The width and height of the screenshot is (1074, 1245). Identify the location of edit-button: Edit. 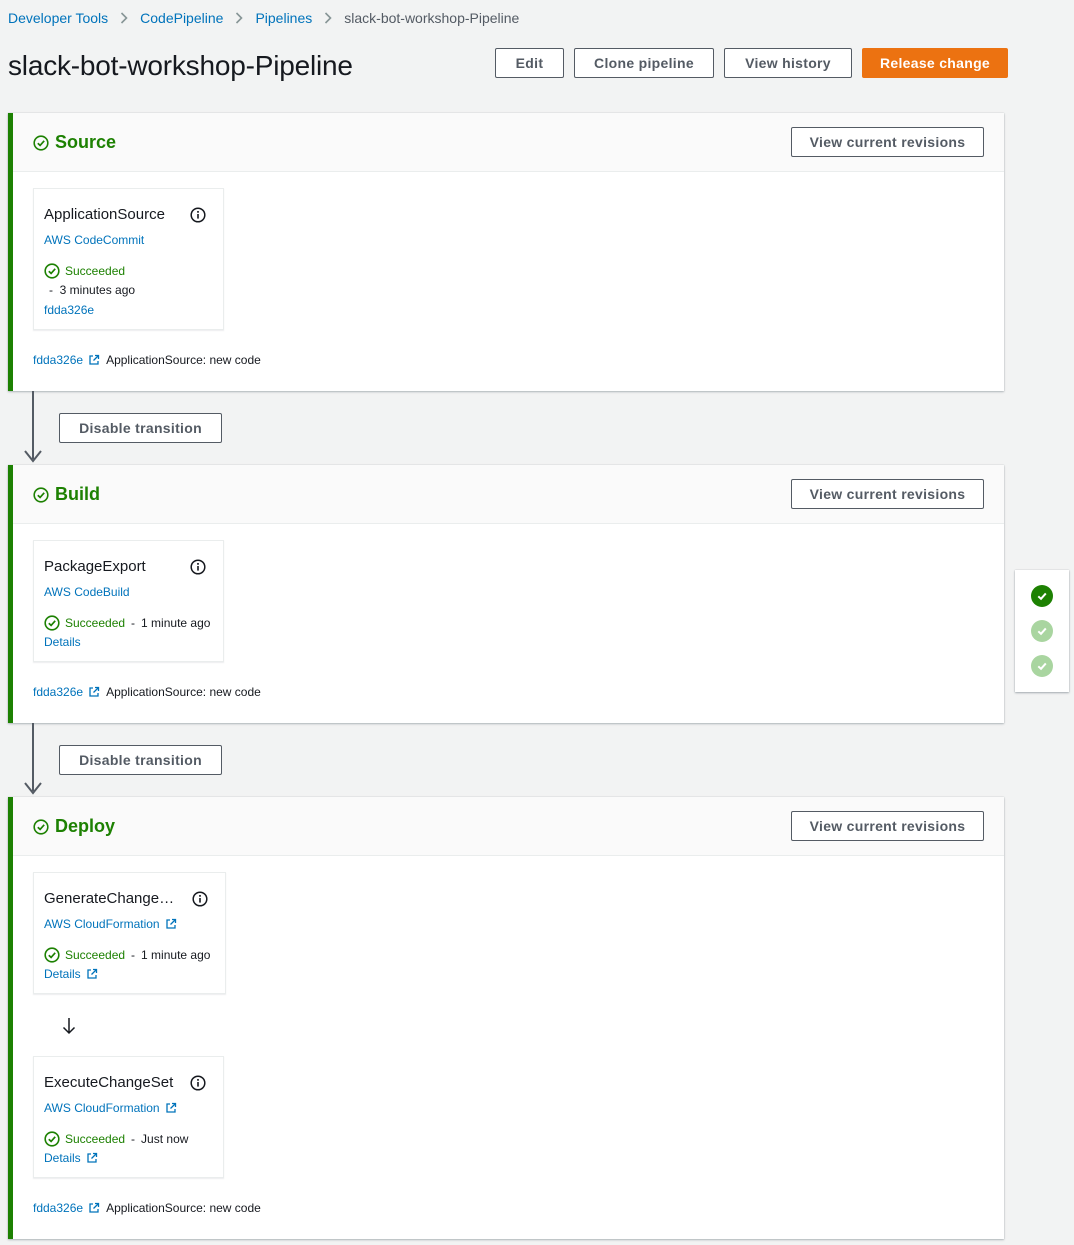
(529, 63).